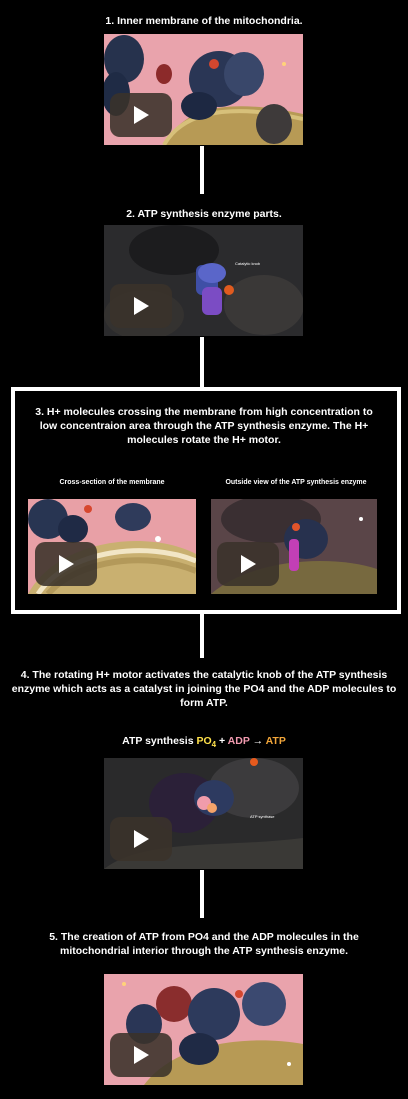  What do you see at coordinates (204, 21) in the screenshot?
I see `step-1-caption: 1. Inner membrane of the mitochondria.` at bounding box center [204, 21].